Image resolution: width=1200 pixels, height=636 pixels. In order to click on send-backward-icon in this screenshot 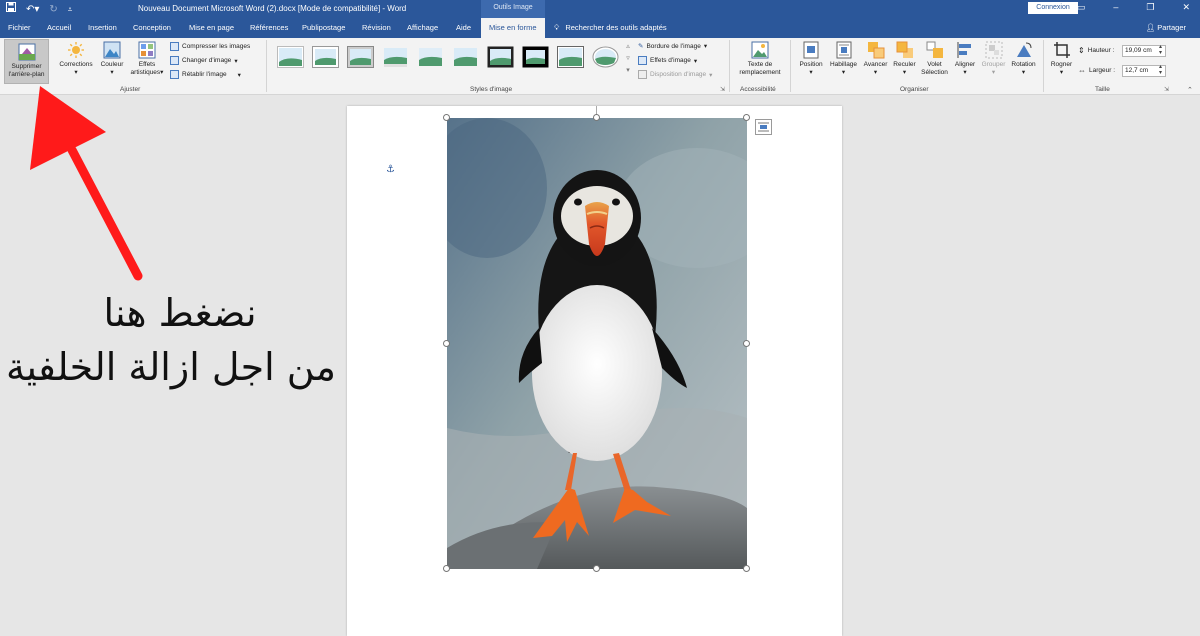, I will do `click(904, 49)`.